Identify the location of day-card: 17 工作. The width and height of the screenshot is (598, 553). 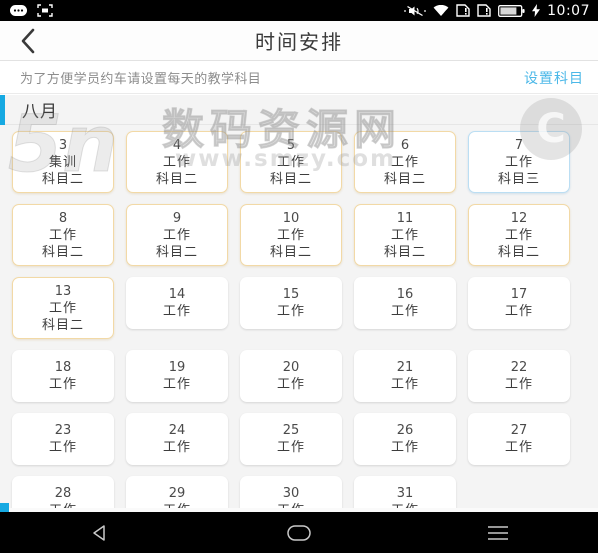
(519, 303).